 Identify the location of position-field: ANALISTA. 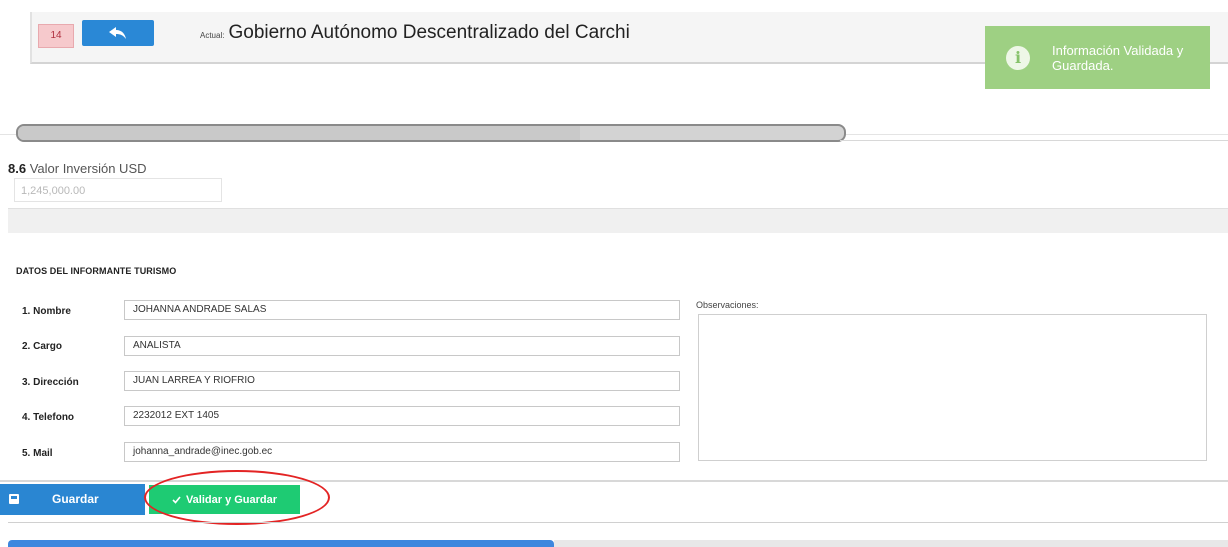
(402, 346).